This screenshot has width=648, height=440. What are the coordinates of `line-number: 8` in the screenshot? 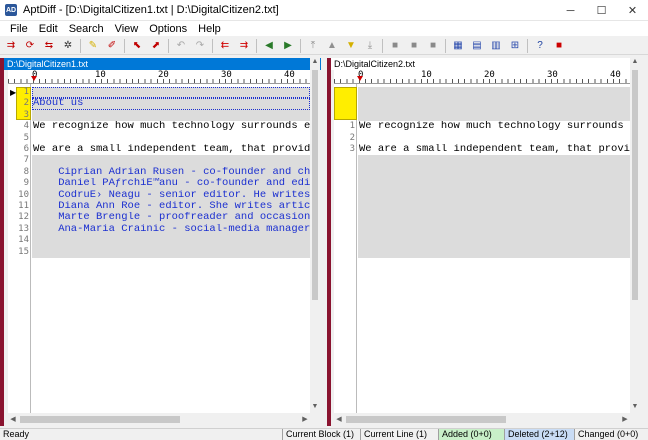 It's located at (26, 171).